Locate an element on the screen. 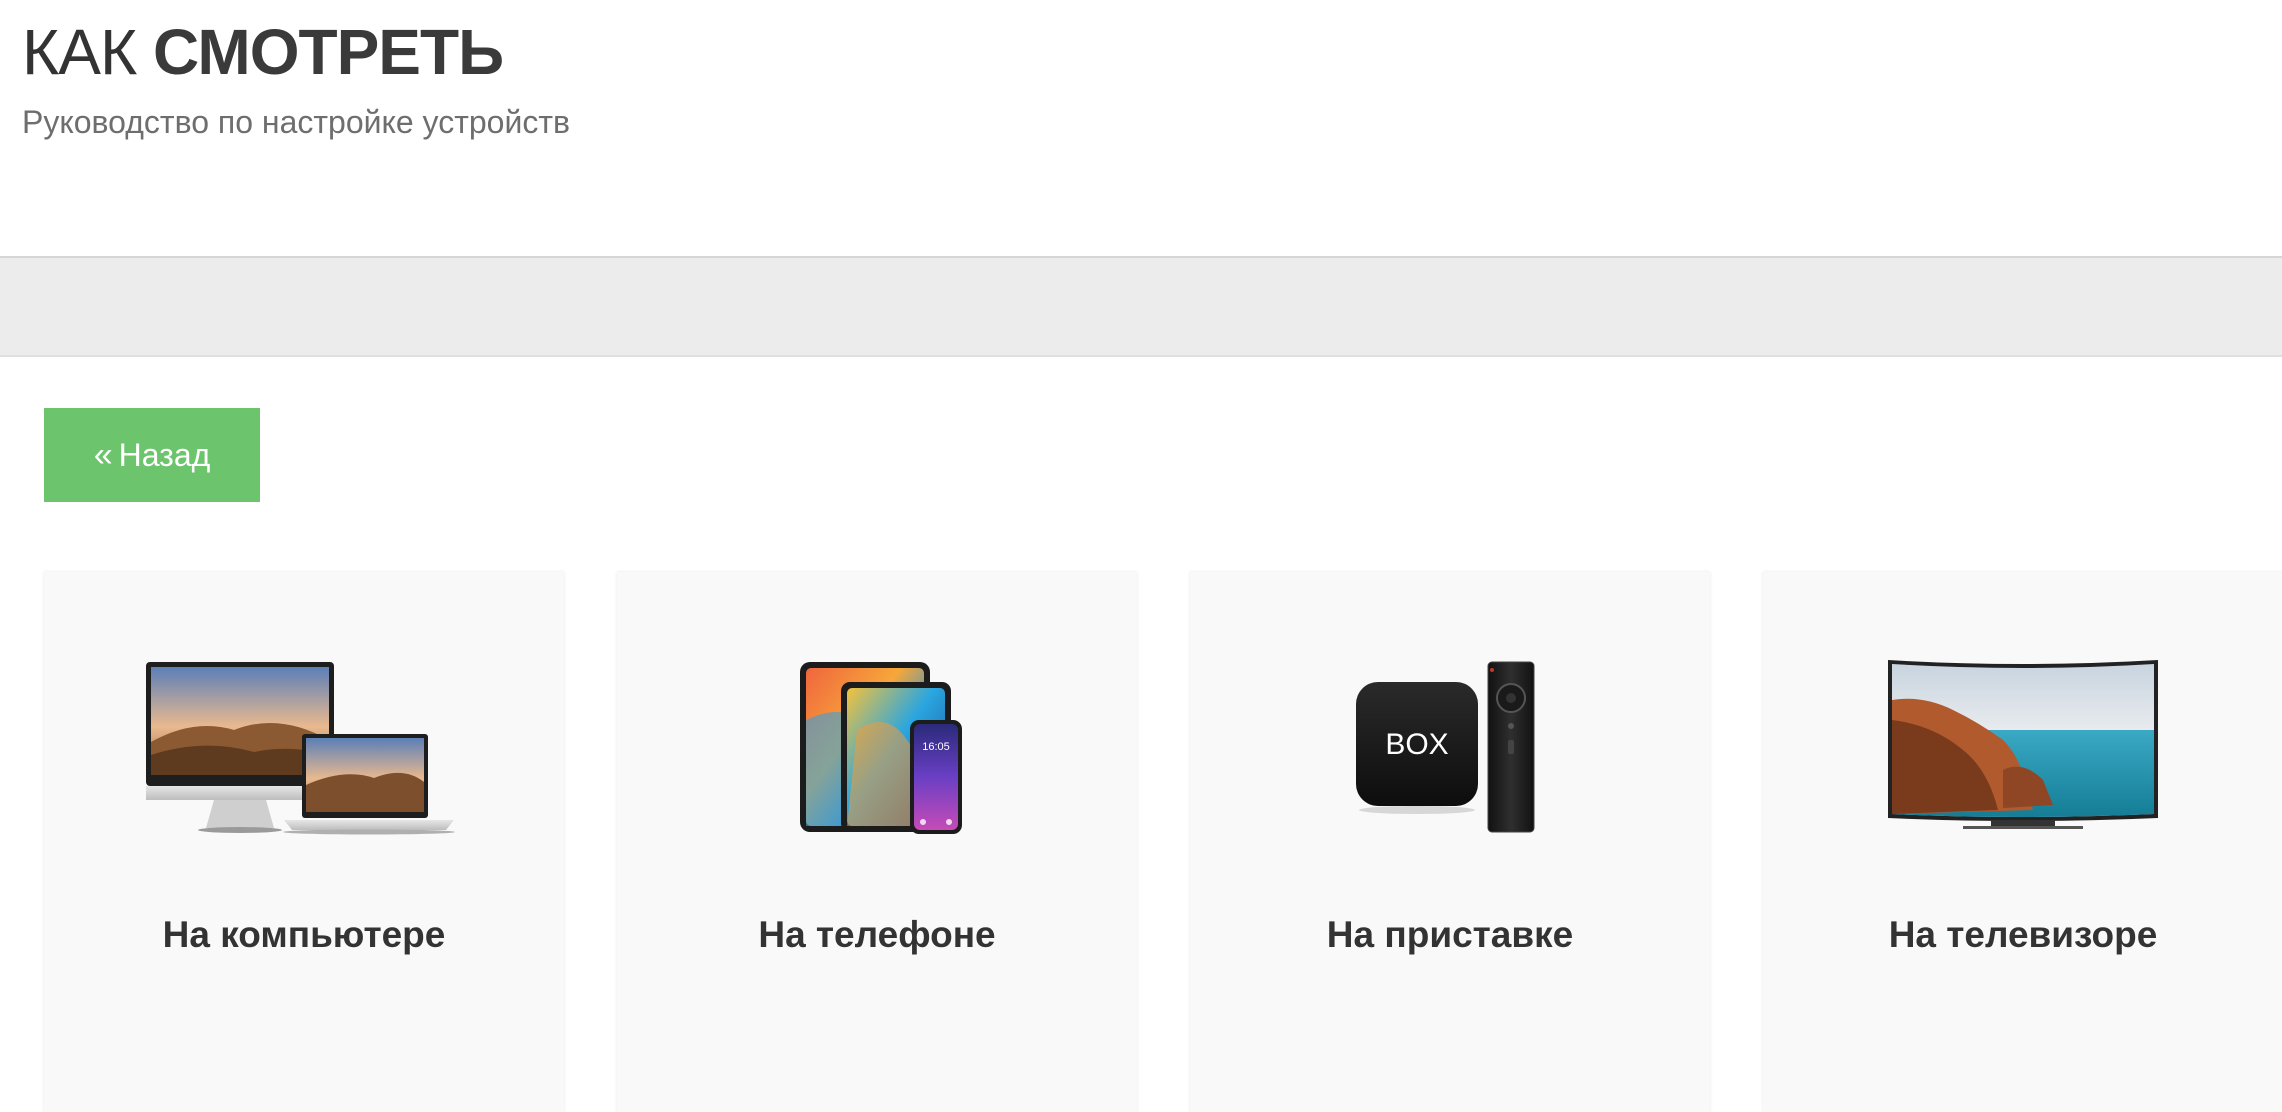 The width and height of the screenshot is (2282, 1112). phone-clock: 16:05 is located at coordinates (936, 747).